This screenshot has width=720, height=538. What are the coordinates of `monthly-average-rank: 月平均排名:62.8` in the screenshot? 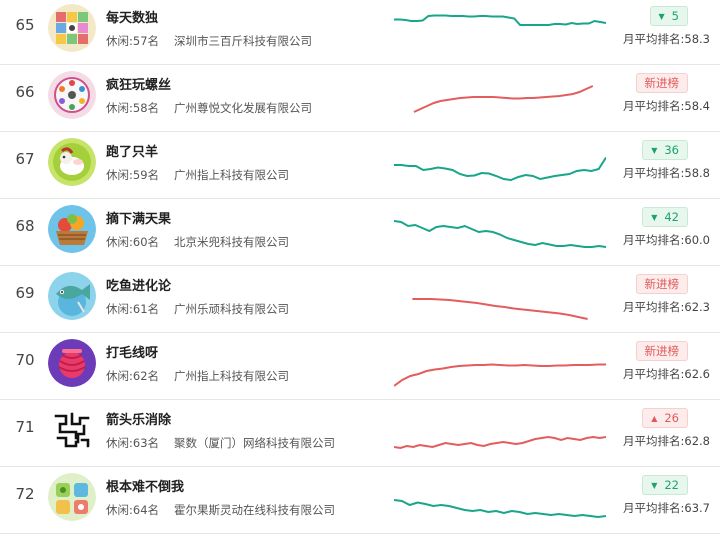 It's located at (666, 441).